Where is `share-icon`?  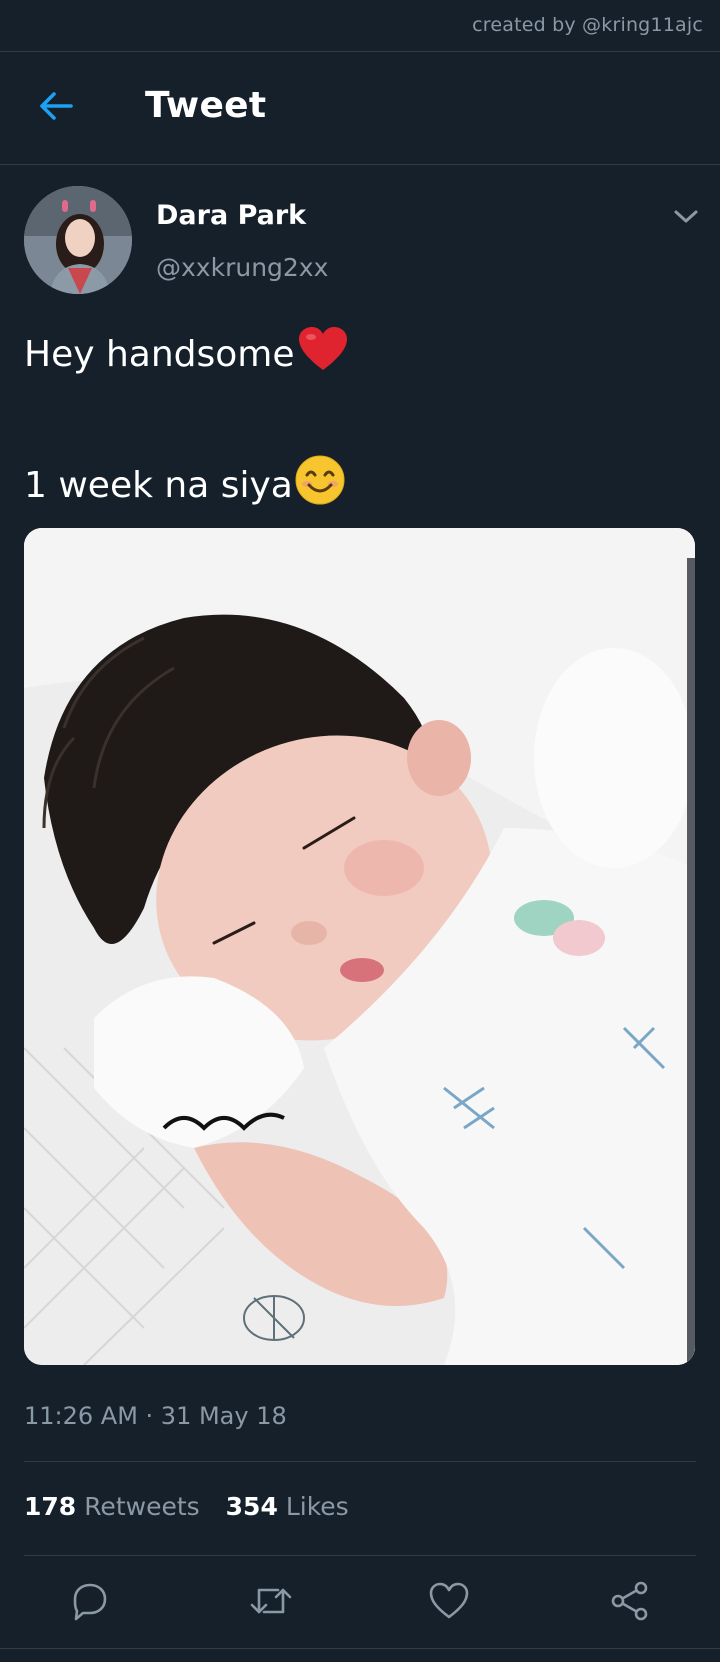 share-icon is located at coordinates (629, 1601).